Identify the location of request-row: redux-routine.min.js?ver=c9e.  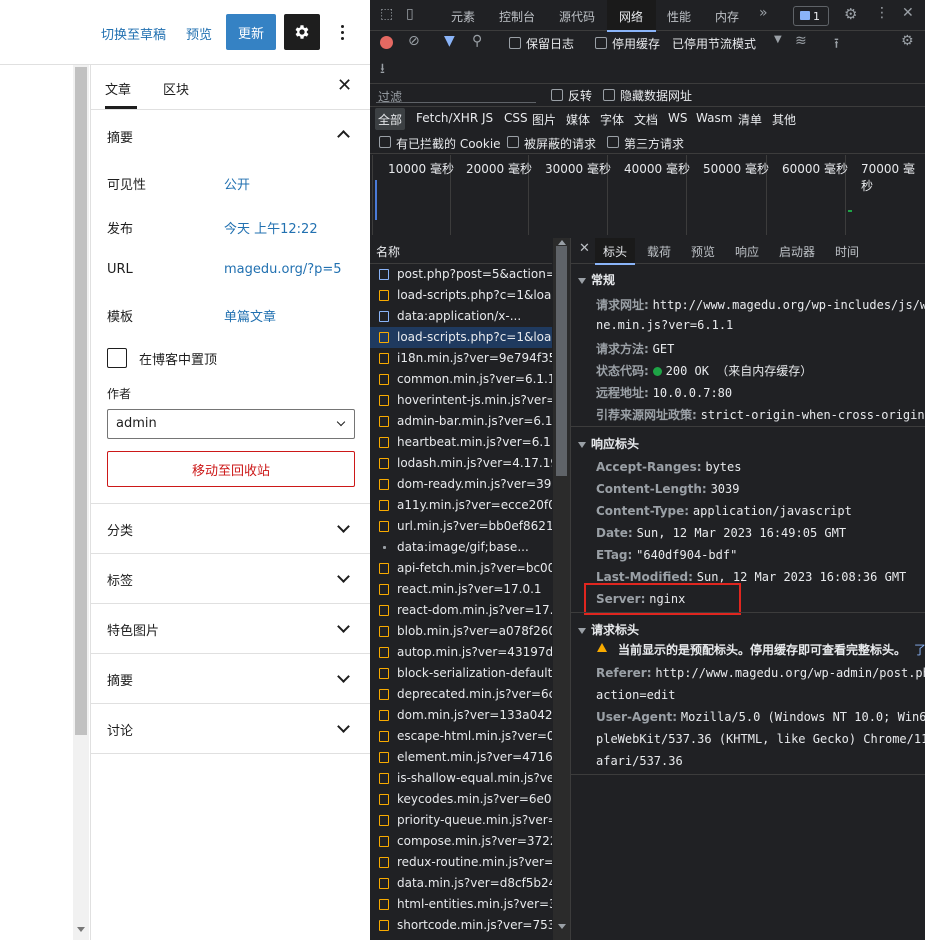
(461, 862).